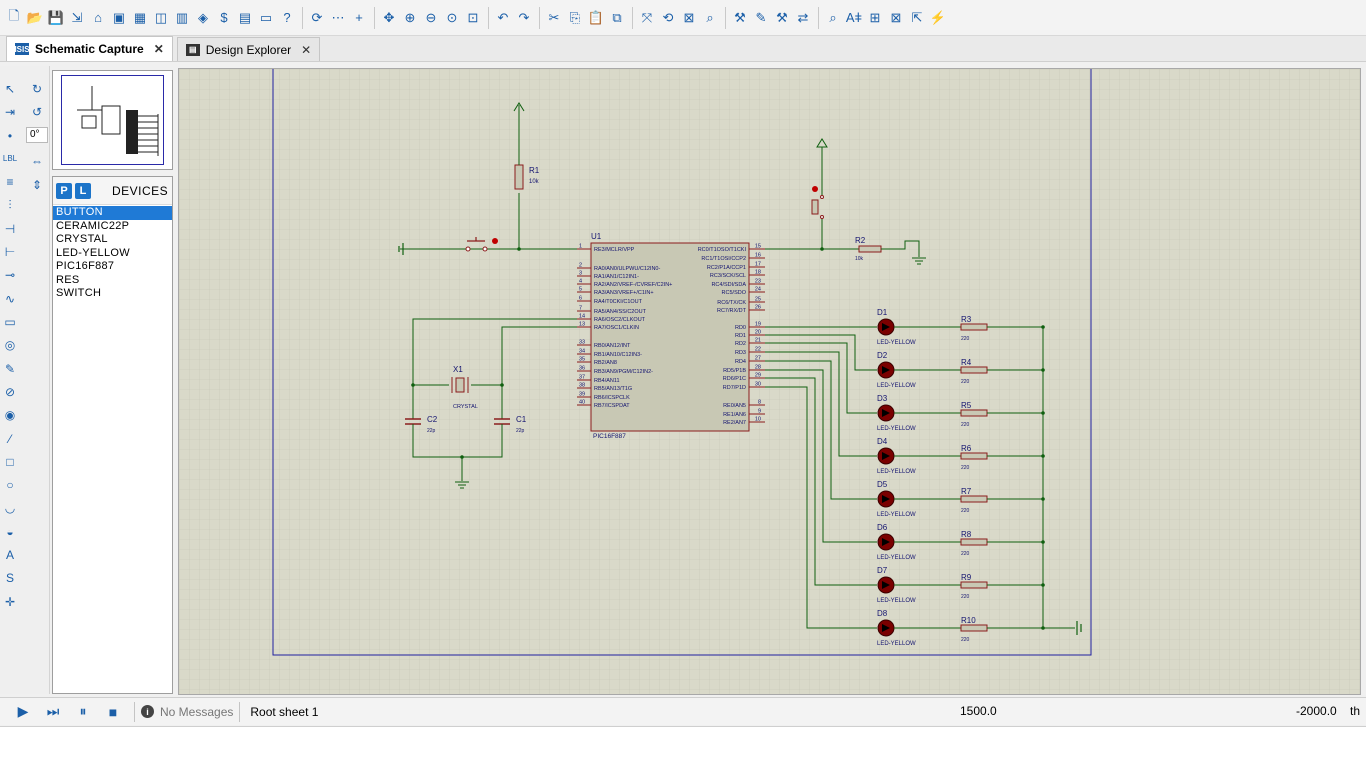  I want to click on schematic-icon: ▣, so click(119, 18).